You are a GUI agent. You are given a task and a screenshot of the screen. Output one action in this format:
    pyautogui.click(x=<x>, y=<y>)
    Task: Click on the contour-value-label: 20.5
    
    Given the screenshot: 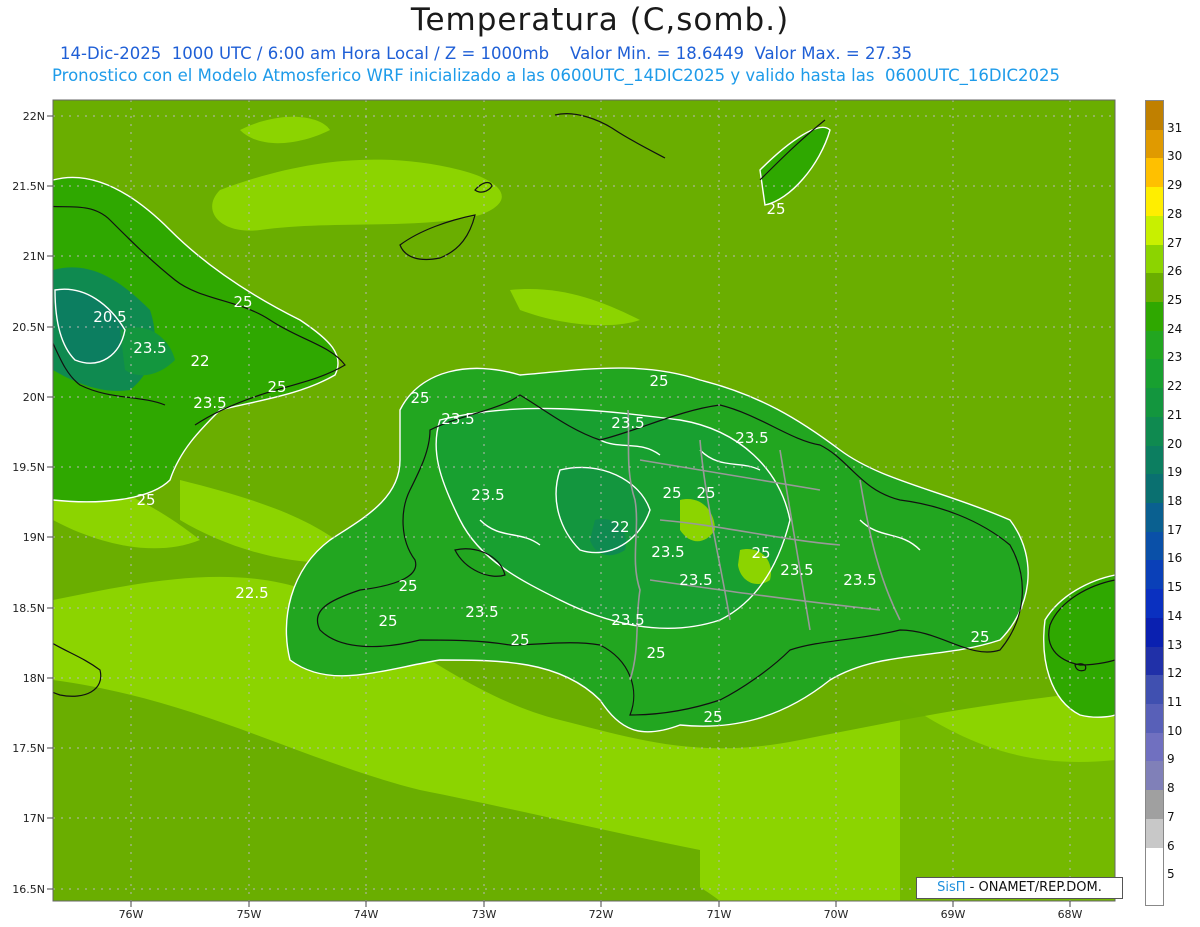 What is the action you would take?
    pyautogui.click(x=109, y=317)
    